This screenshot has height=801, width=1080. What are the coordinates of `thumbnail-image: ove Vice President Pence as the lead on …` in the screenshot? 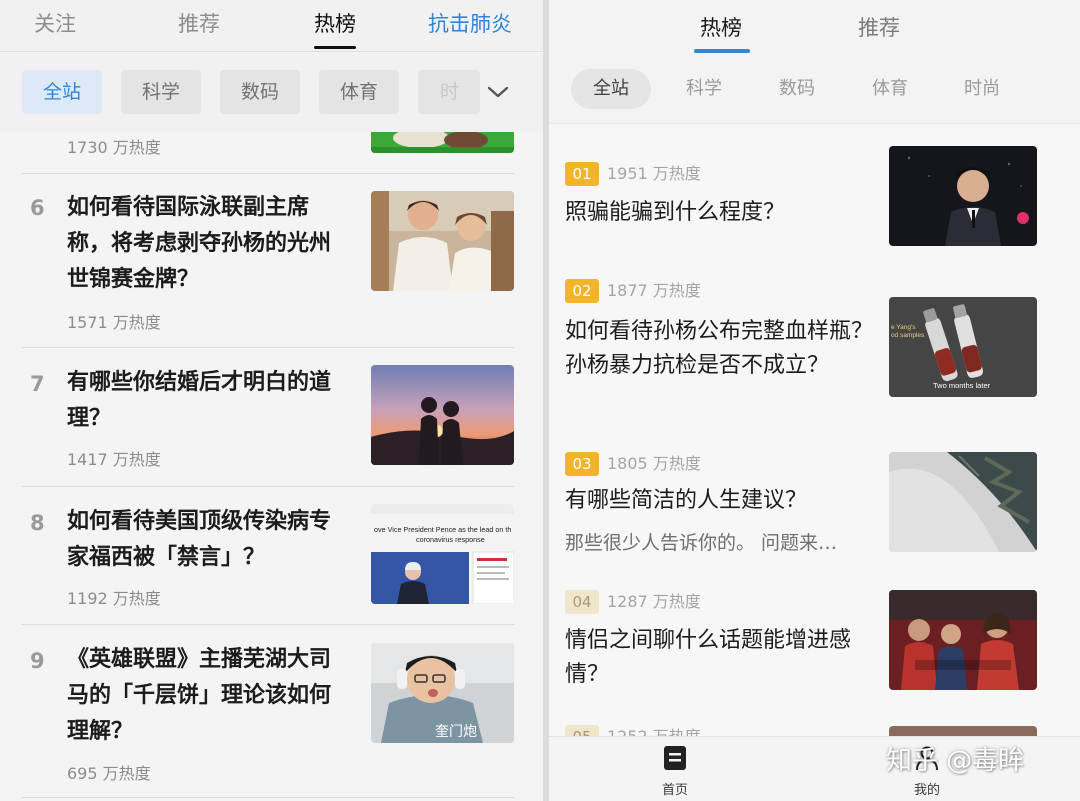 It's located at (442, 554).